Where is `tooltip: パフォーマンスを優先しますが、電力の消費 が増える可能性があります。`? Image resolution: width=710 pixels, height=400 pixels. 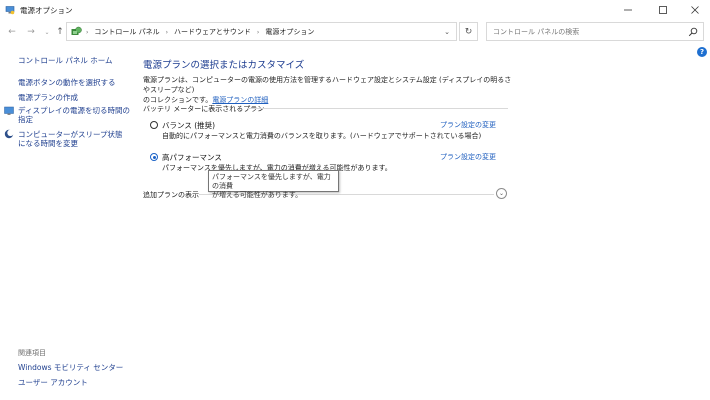 tooltip: パフォーマンスを優先しますが、電力の消費 が増える可能性があります。 is located at coordinates (273, 184).